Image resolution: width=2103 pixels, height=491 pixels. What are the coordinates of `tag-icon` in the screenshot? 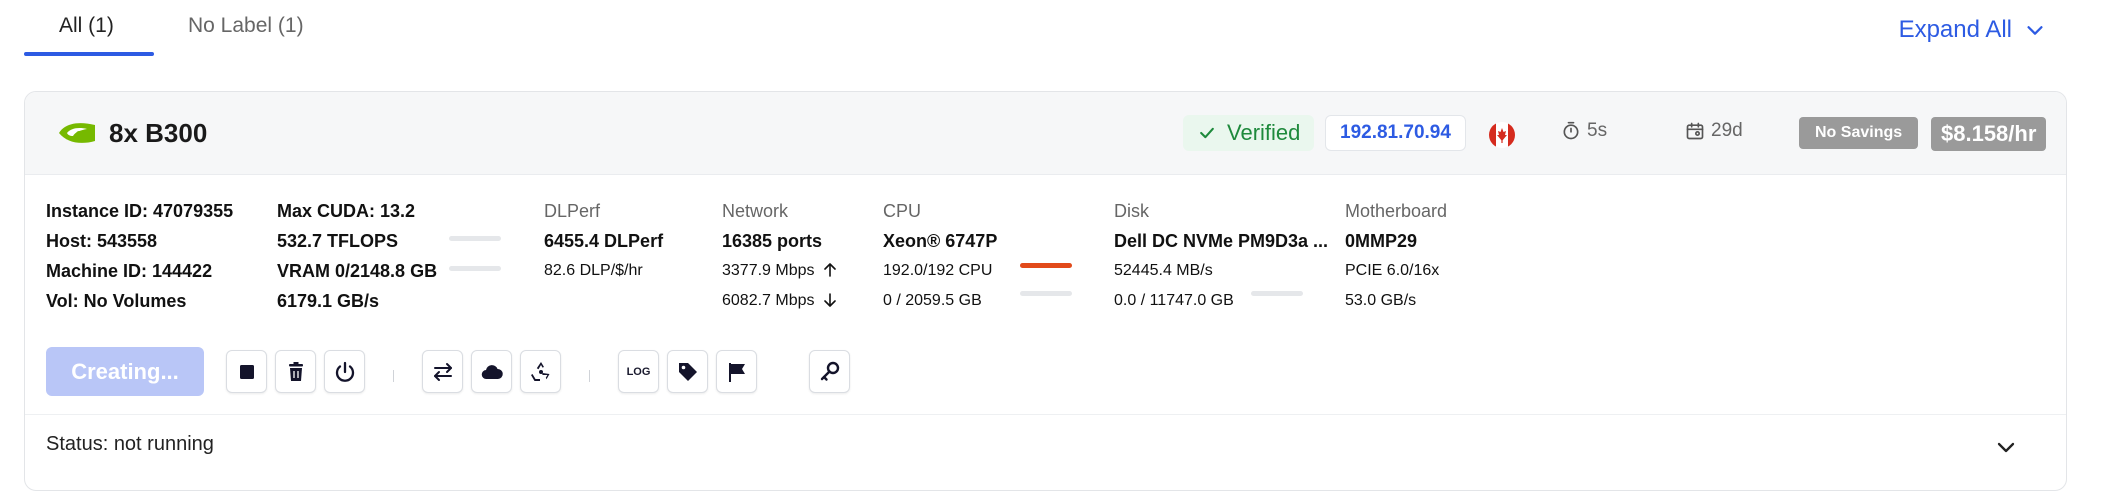 It's located at (687, 371).